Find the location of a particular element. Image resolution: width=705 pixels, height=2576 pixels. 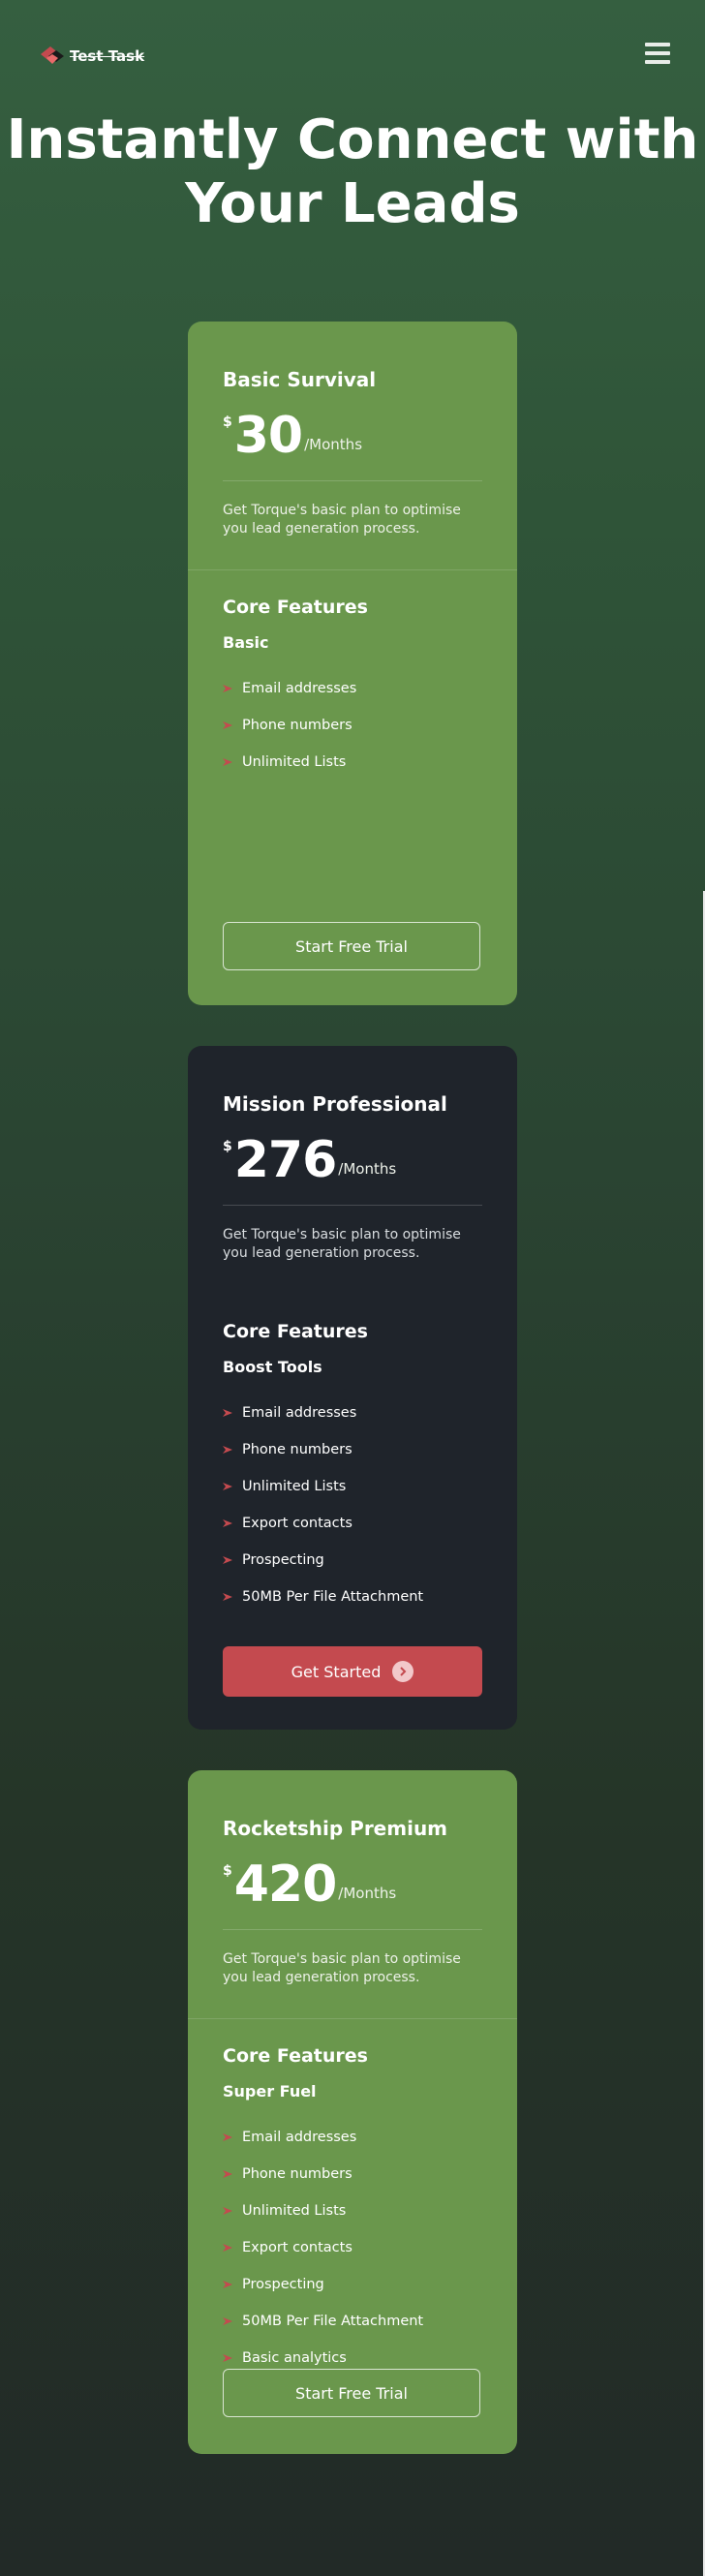

plan-price: $ 276 /Months is located at coordinates (309, 1160).